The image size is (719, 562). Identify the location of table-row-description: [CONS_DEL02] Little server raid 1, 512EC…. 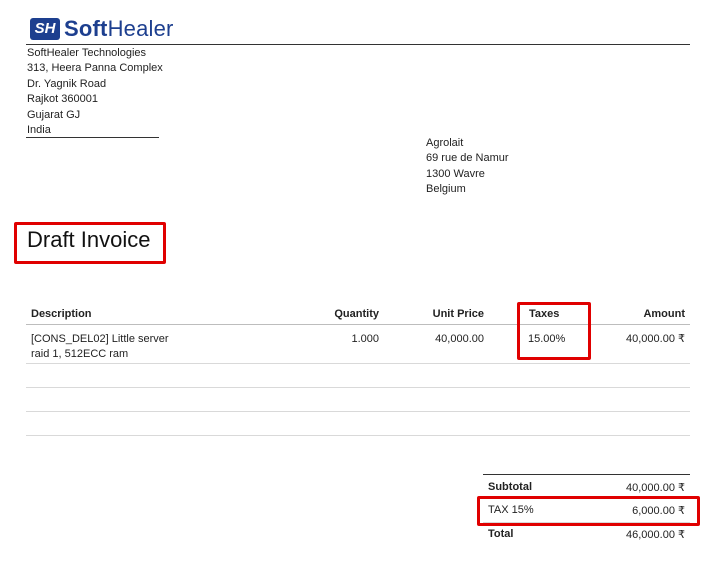
(100, 347).